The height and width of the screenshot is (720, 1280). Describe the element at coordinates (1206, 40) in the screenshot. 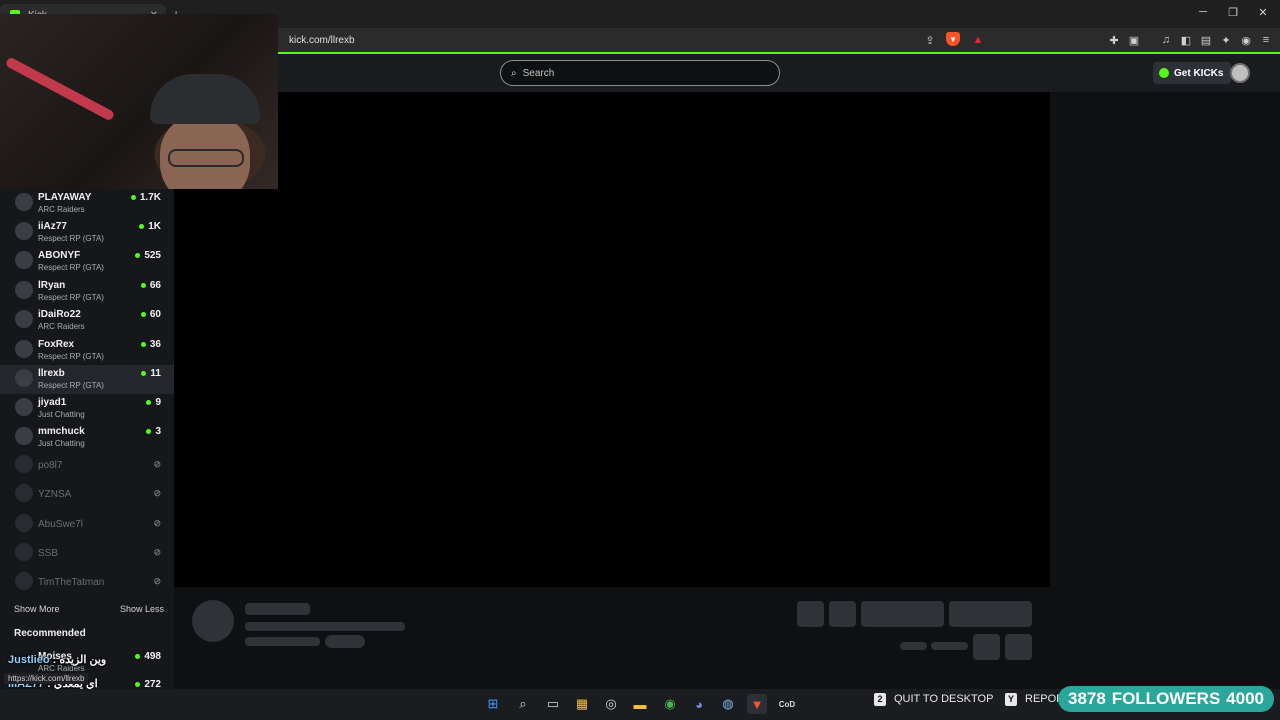

I see `wallet-icon: ▤` at that location.